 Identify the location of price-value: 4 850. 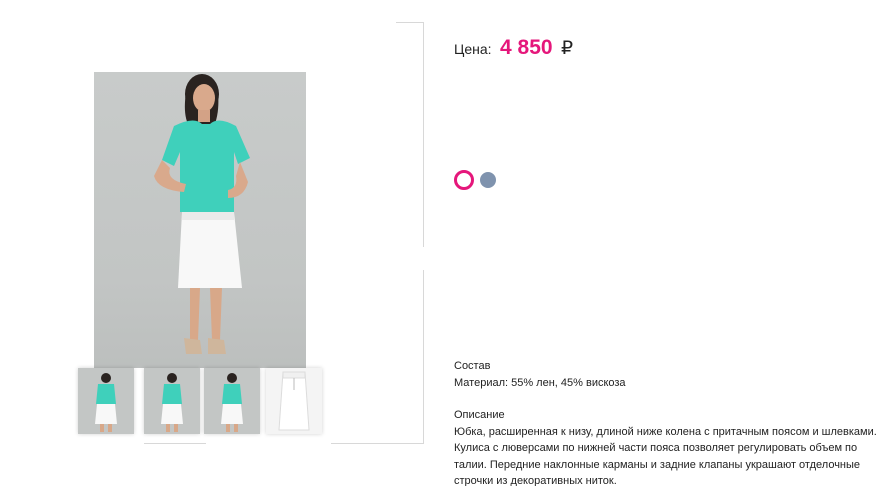
(526, 47).